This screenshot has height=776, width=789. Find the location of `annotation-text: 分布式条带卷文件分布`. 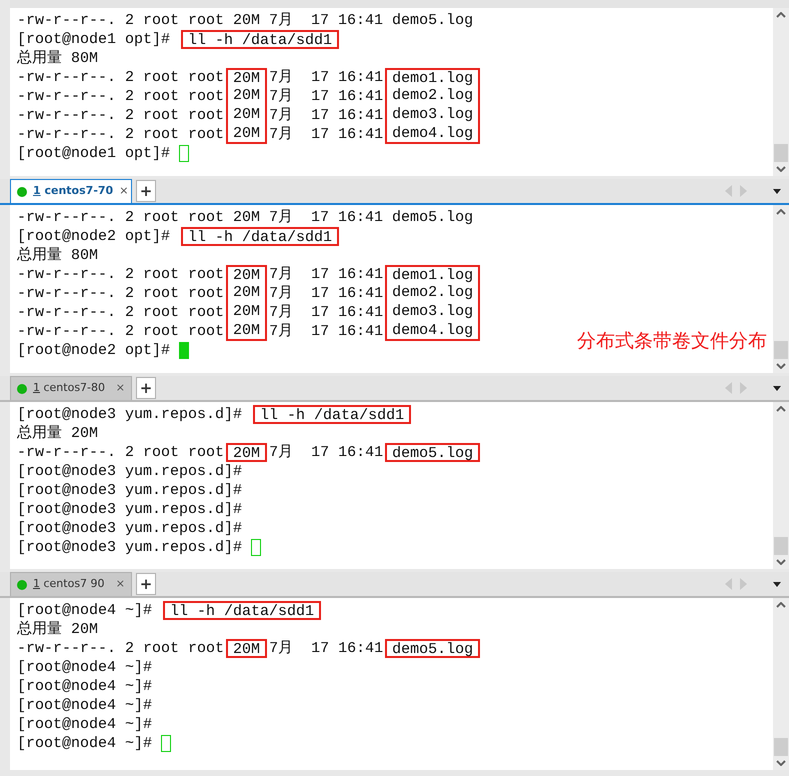

annotation-text: 分布式条带卷文件分布 is located at coordinates (672, 341).